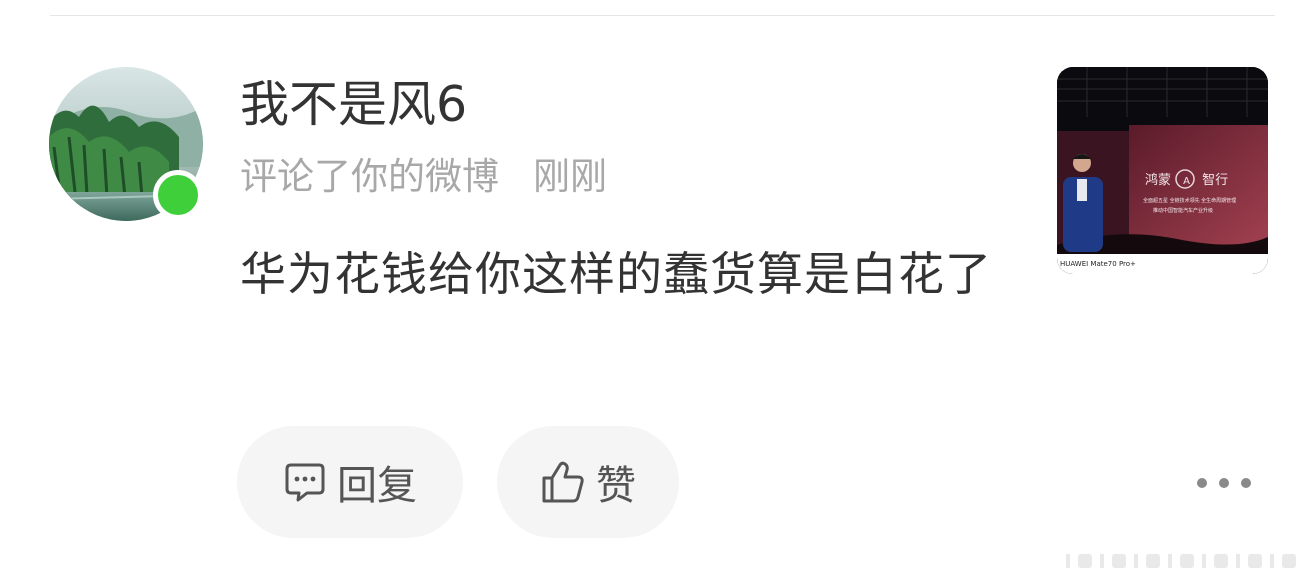 This screenshot has height=582, width=1316. Describe the element at coordinates (588, 482) in the screenshot. I see `like-button: 赞` at that location.